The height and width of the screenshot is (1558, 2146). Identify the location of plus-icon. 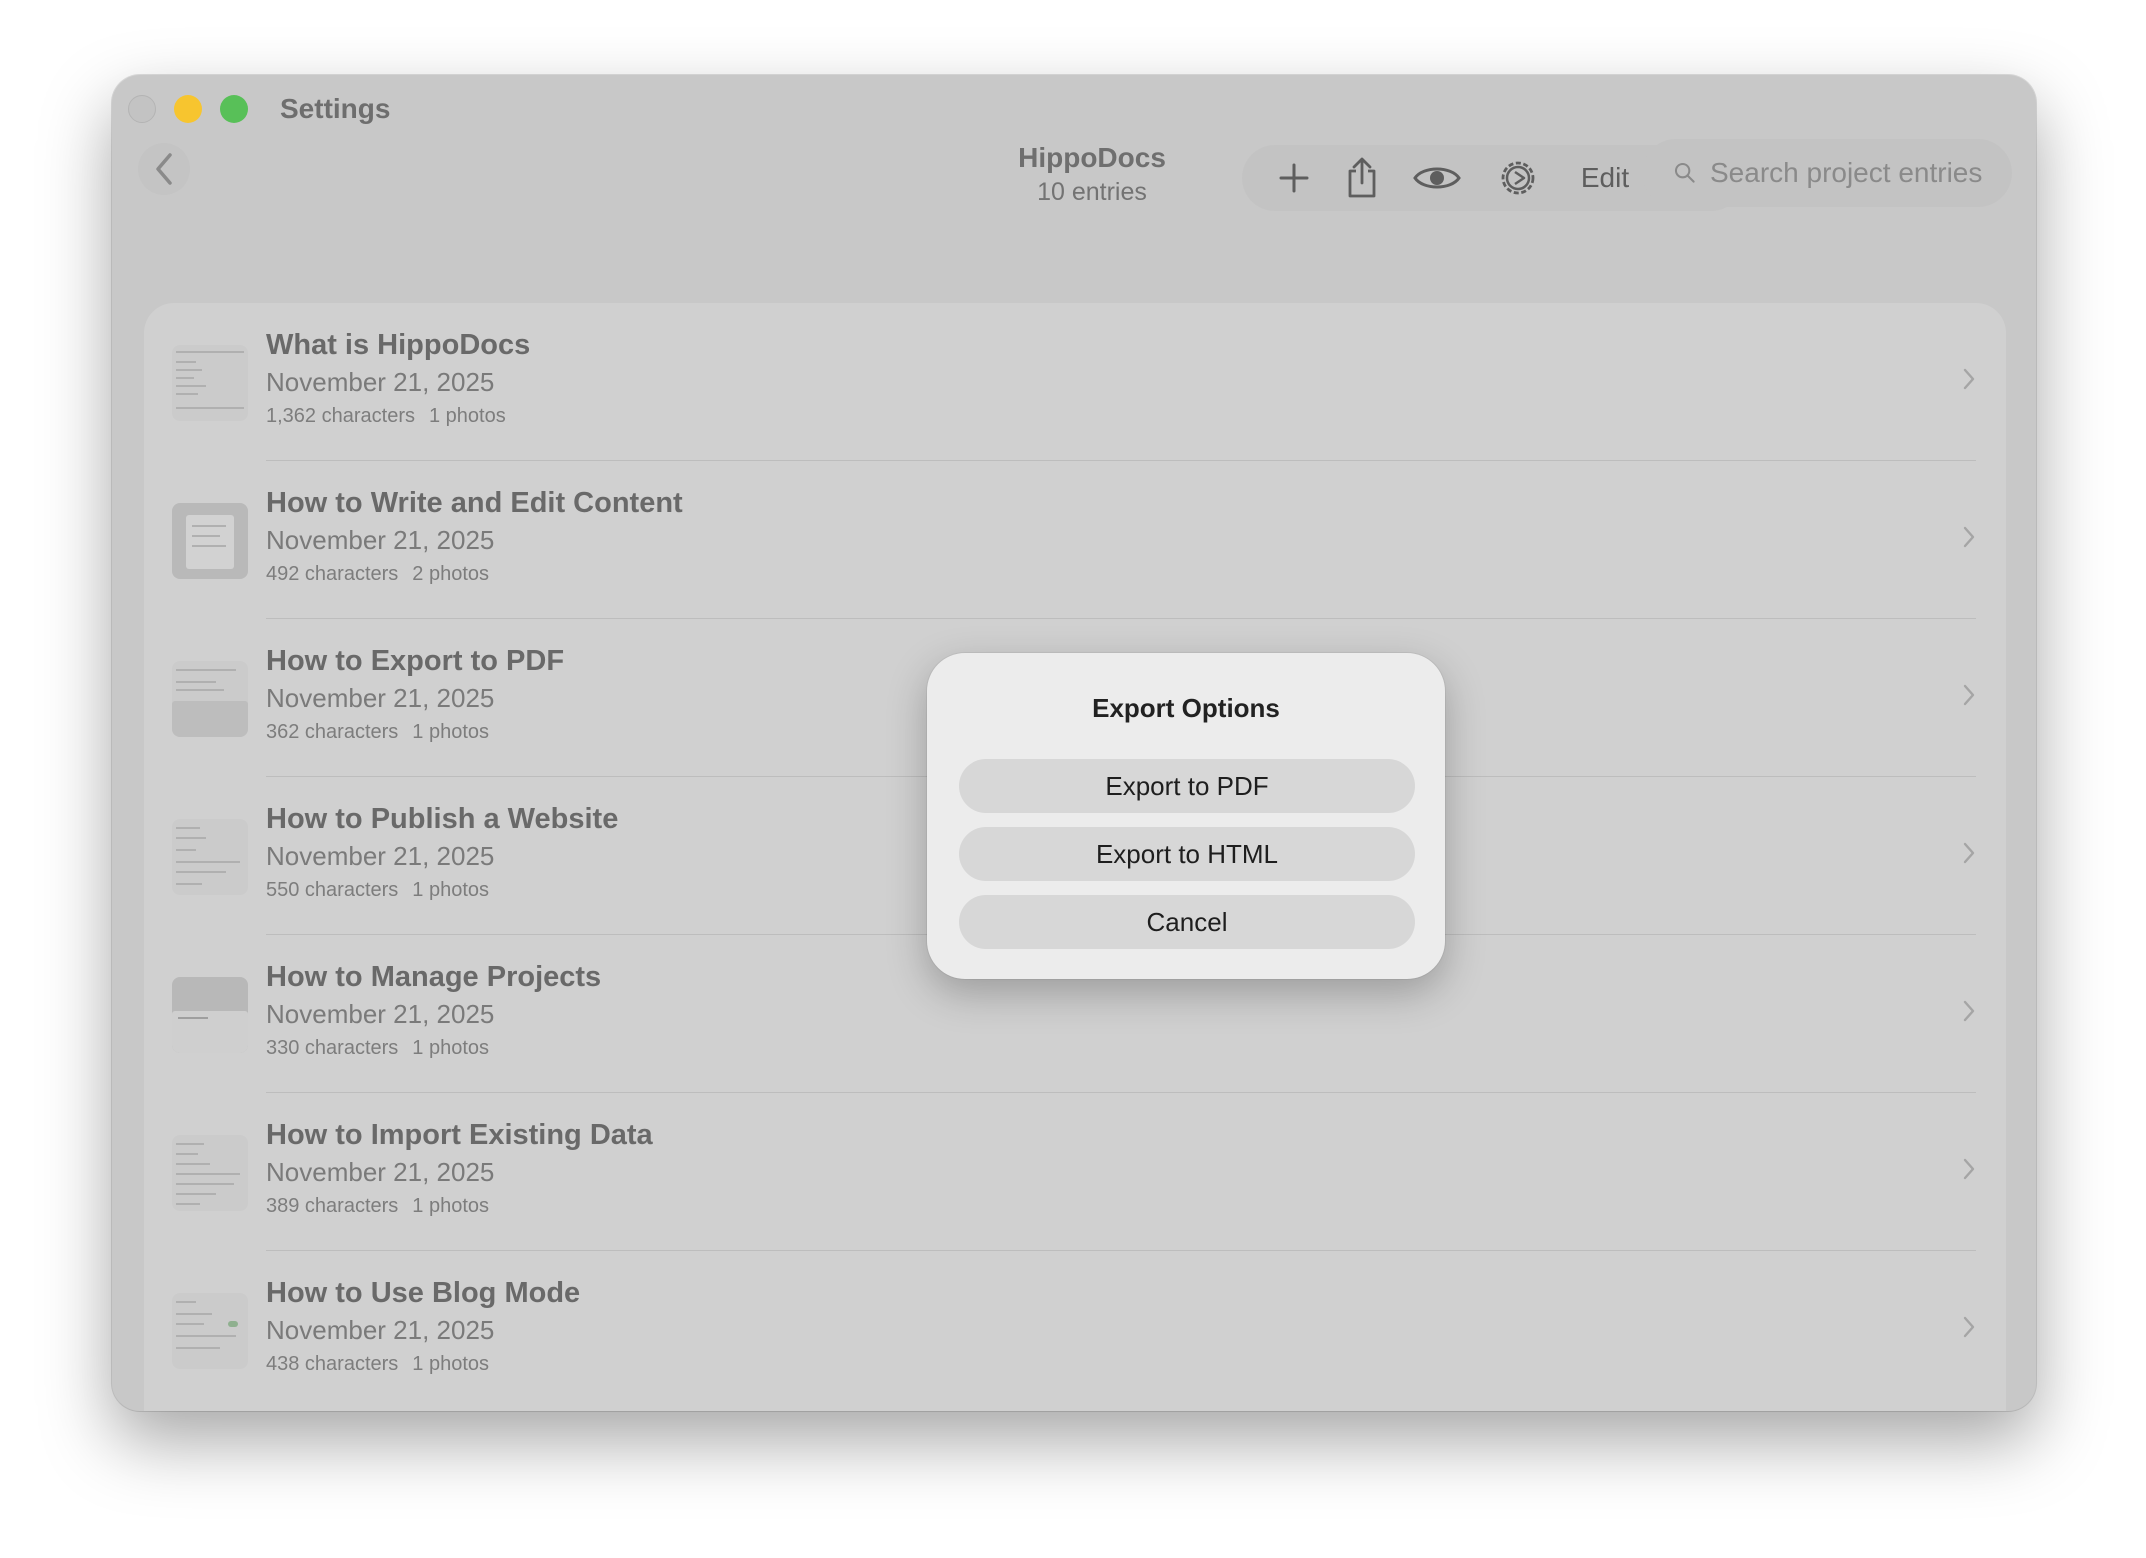
(1294, 178).